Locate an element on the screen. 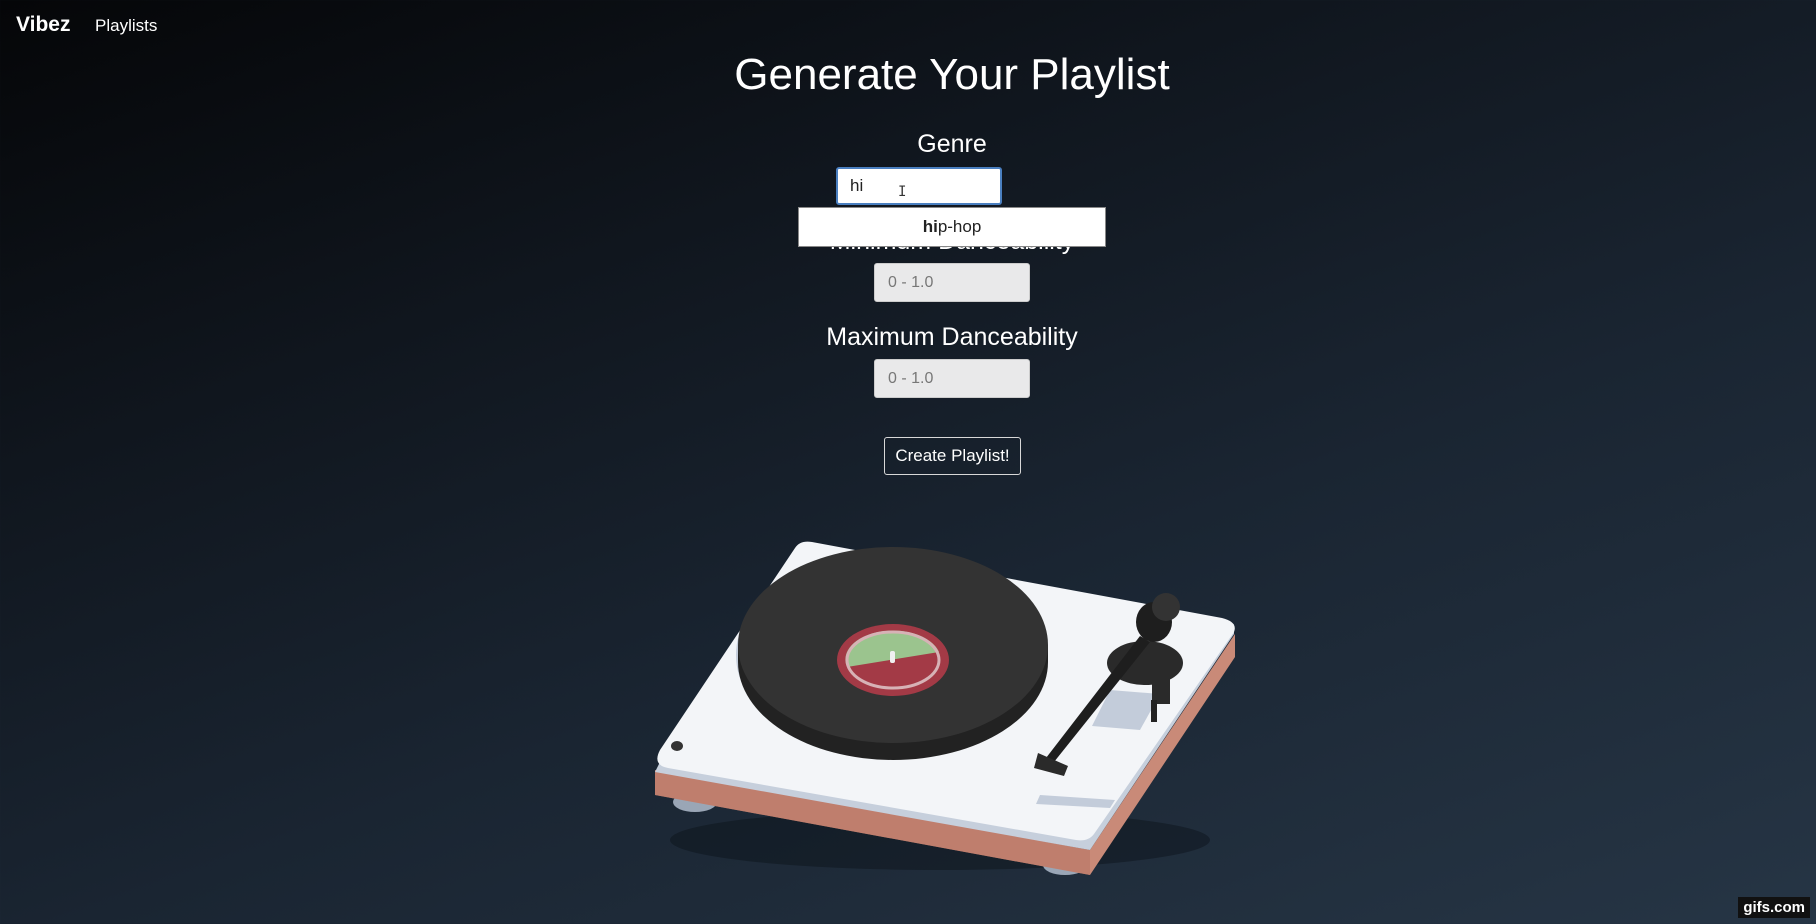  min-danceability-input is located at coordinates (952, 282).